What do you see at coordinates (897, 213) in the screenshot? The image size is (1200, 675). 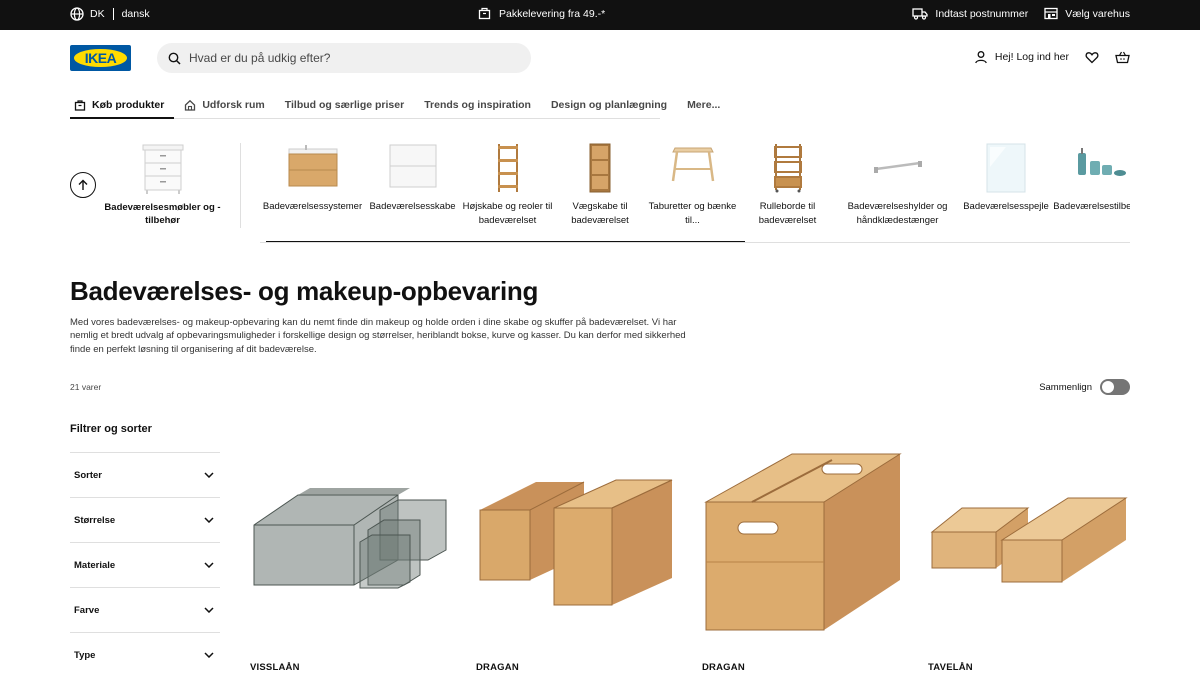 I see `category-label: Badeværelseshylder og håndklædestænger` at bounding box center [897, 213].